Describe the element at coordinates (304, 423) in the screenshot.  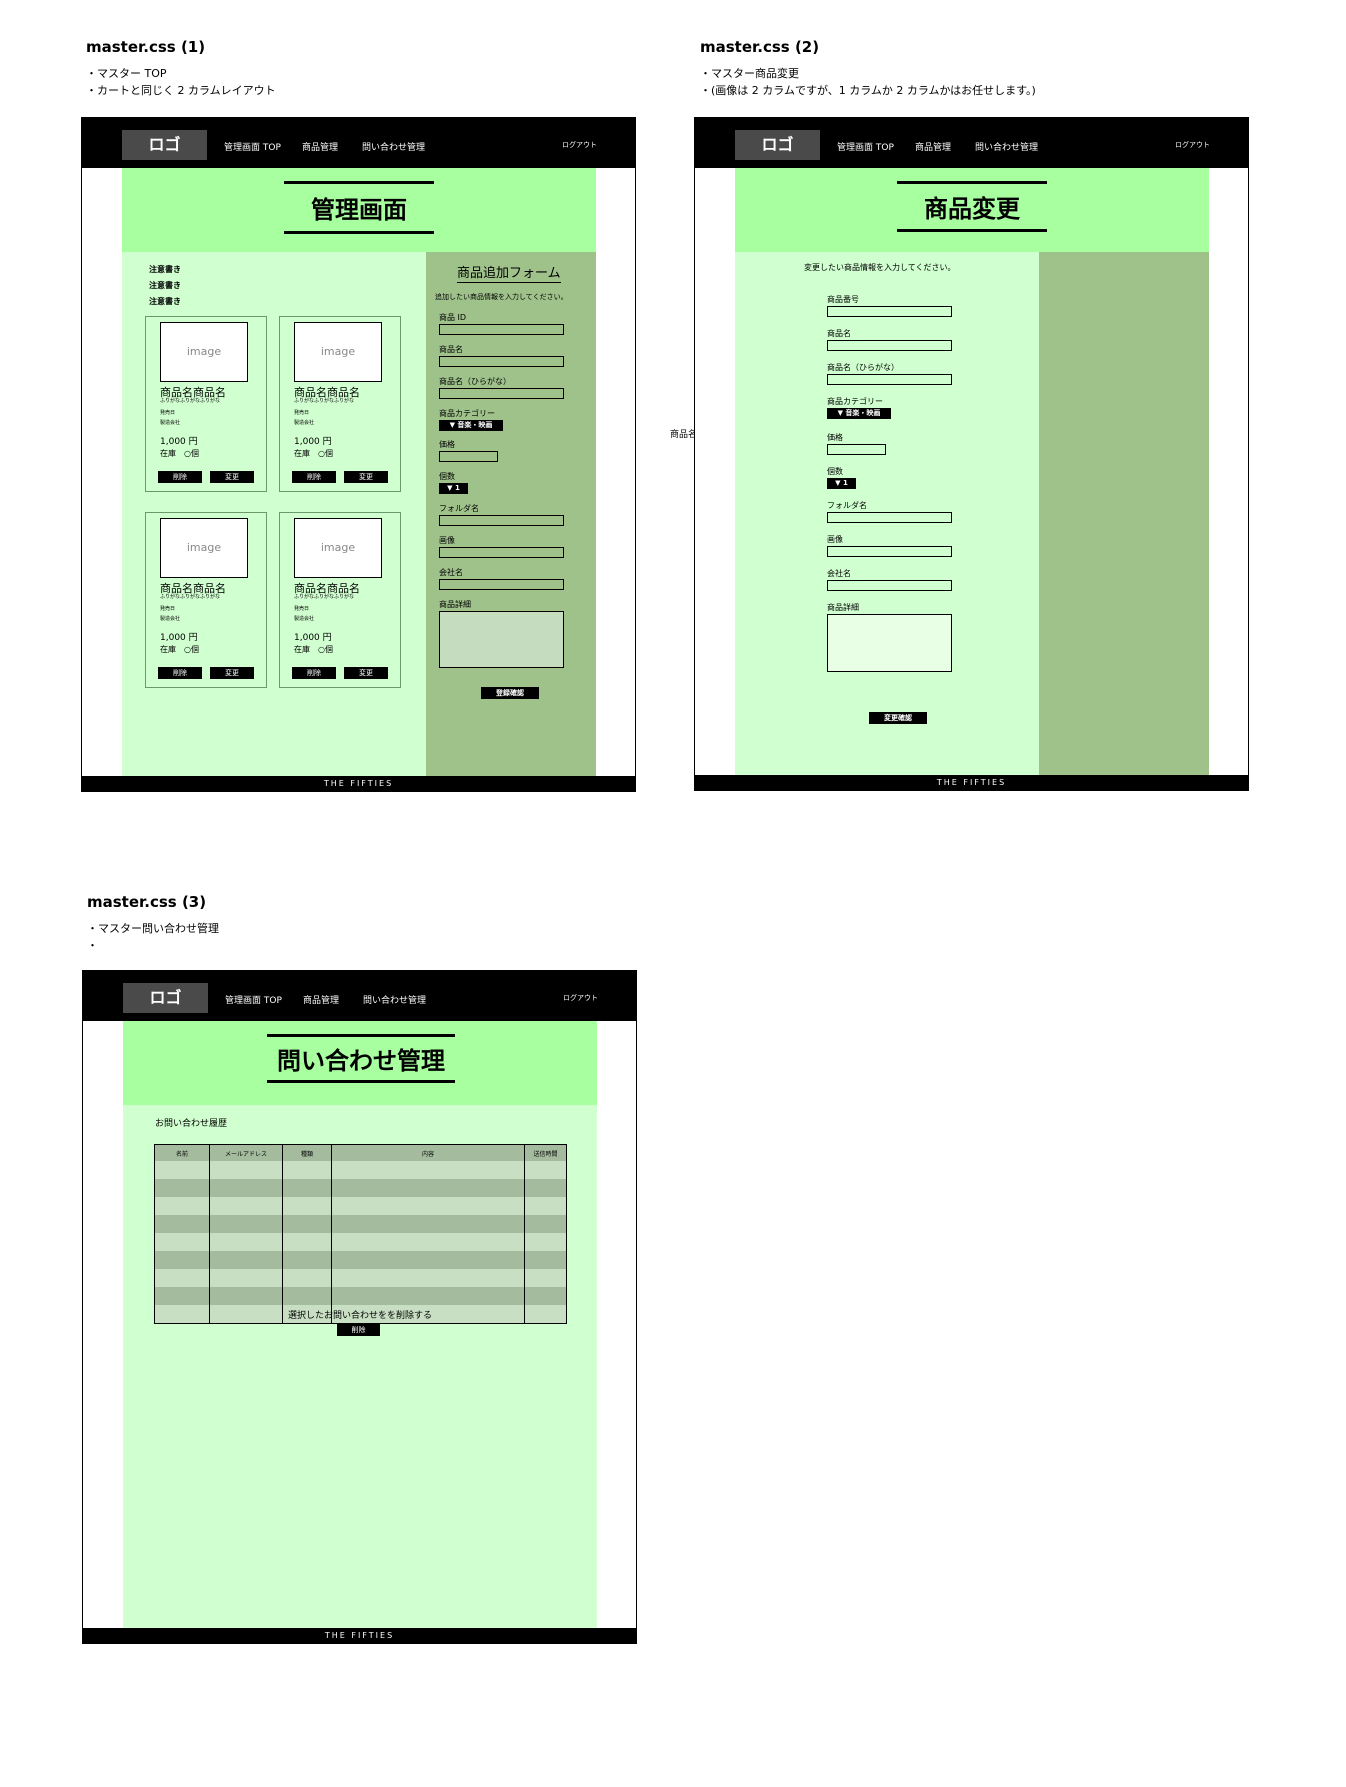
I see `manufacturer: 製造会社` at that location.